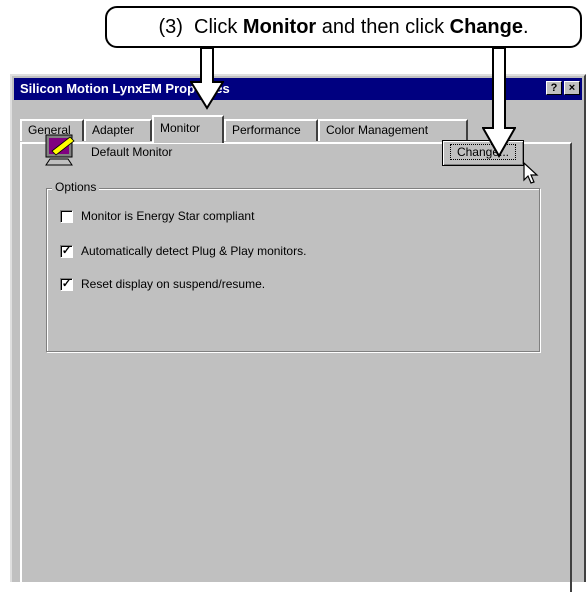 Image resolution: width=588 pixels, height=592 pixels. I want to click on tab-label: Color Management, so click(377, 130).